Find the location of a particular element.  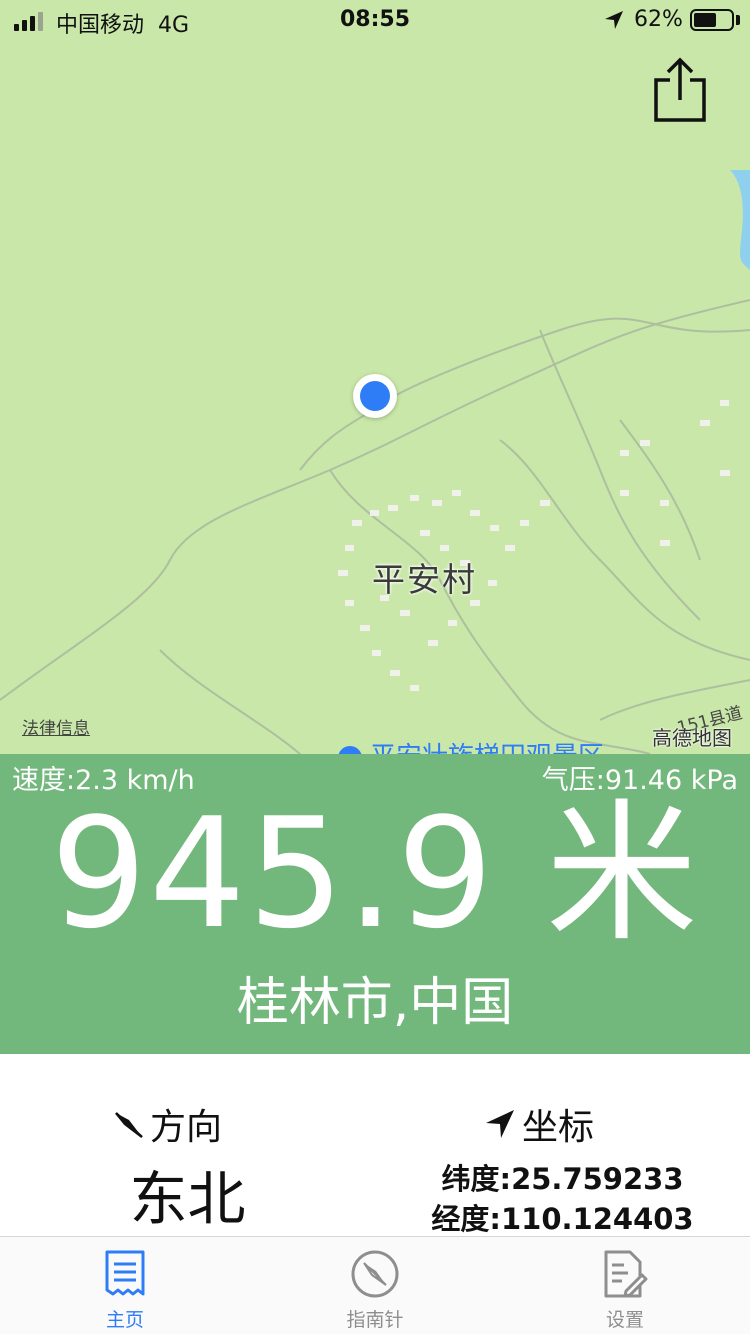

poi-label: 平安壮族梯田观景区 is located at coordinates (471, 745).